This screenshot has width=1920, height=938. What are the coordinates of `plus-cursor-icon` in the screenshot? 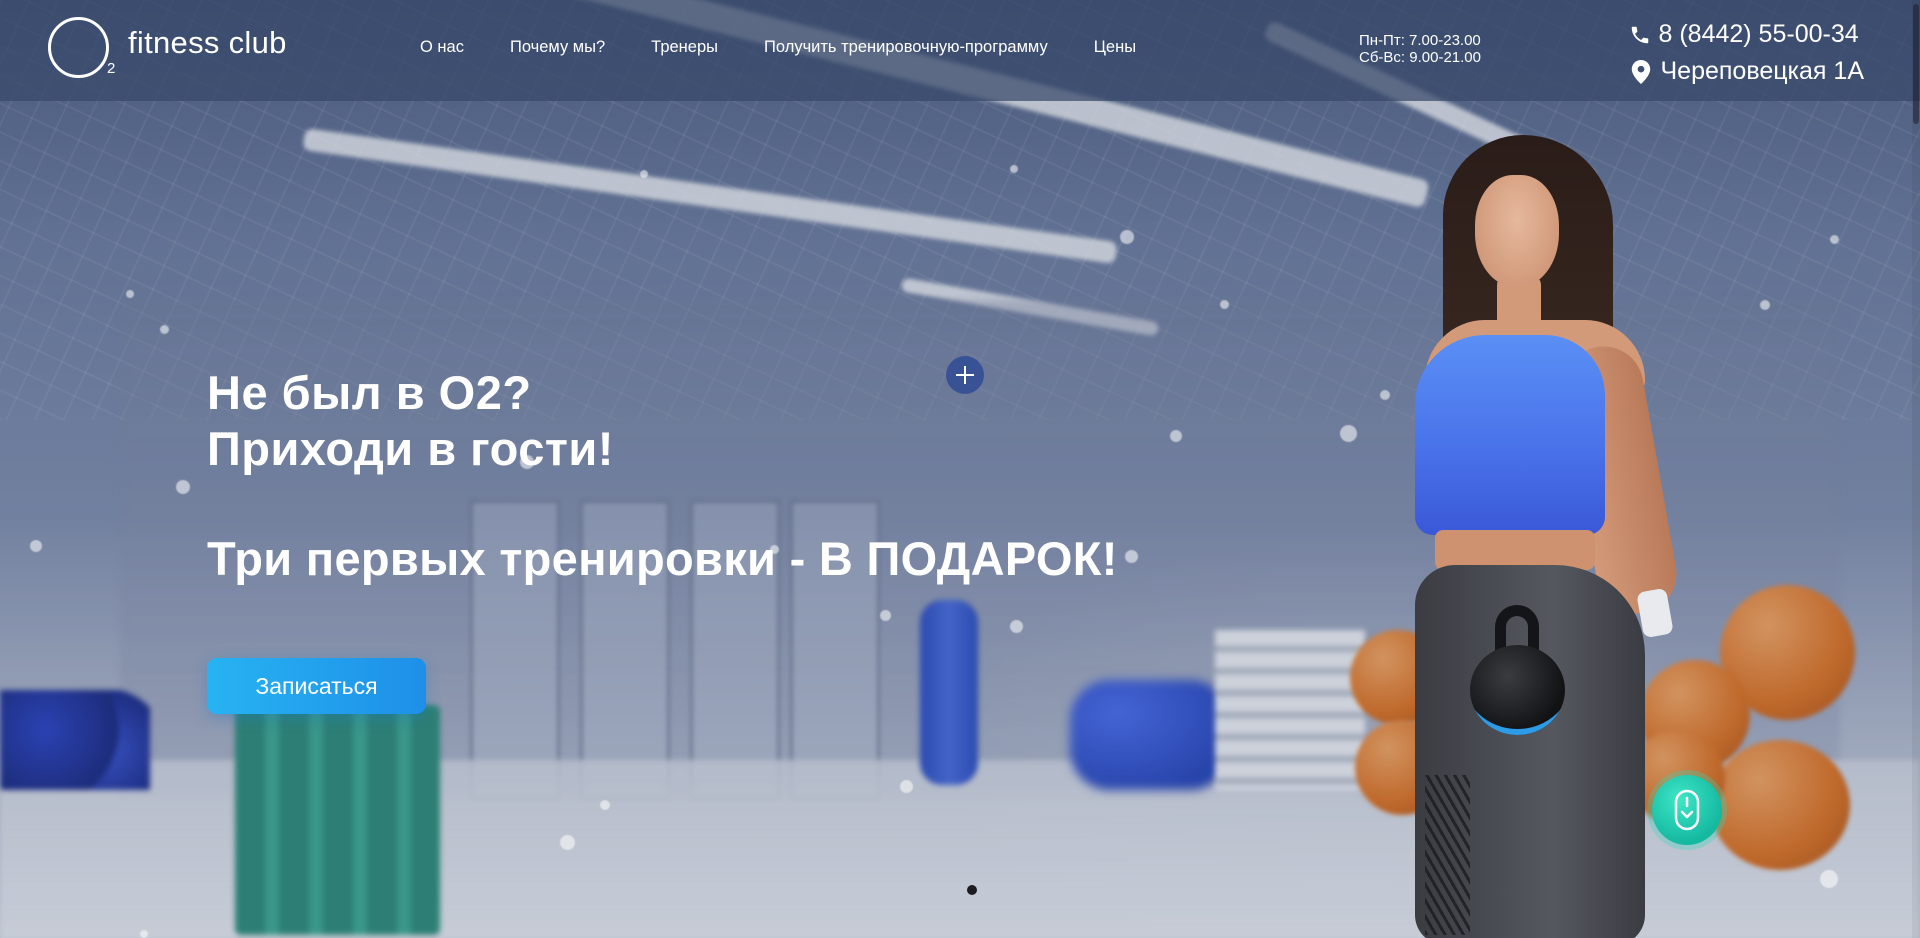 It's located at (965, 375).